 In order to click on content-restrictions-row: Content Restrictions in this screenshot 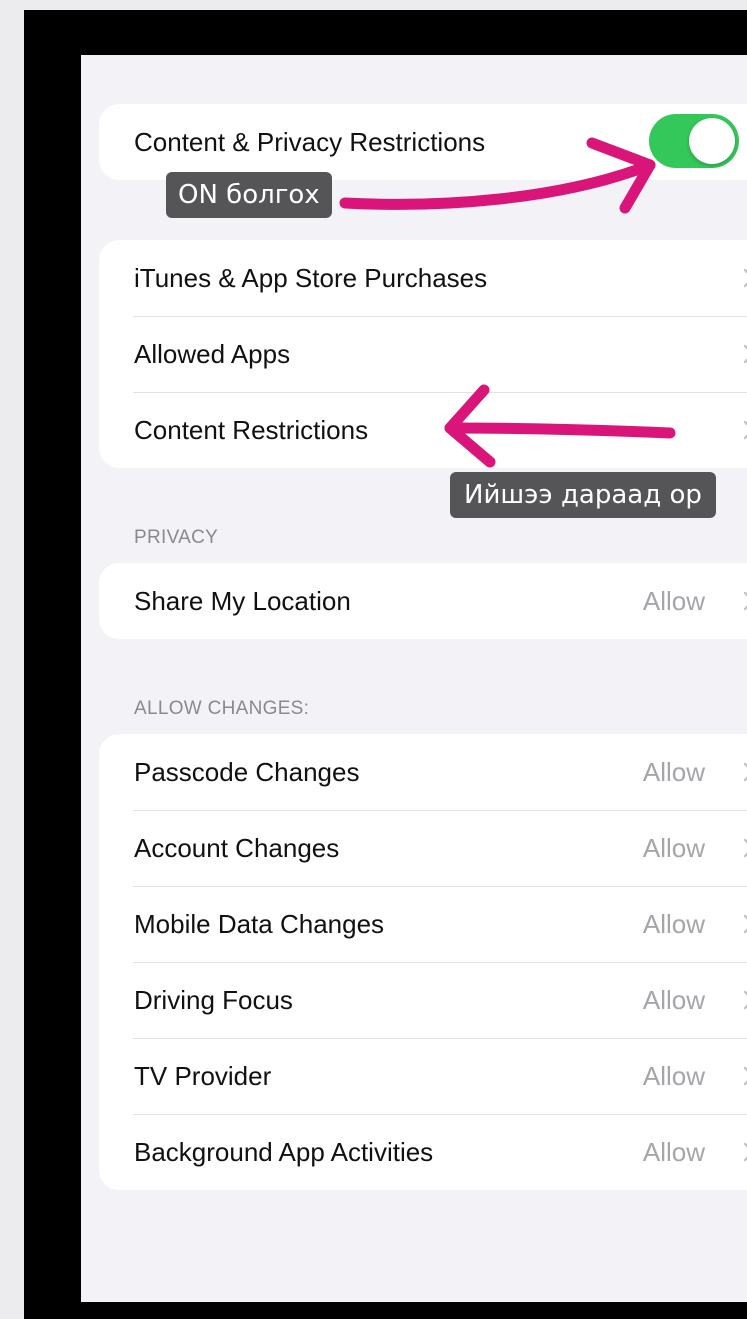, I will do `click(423, 430)`.